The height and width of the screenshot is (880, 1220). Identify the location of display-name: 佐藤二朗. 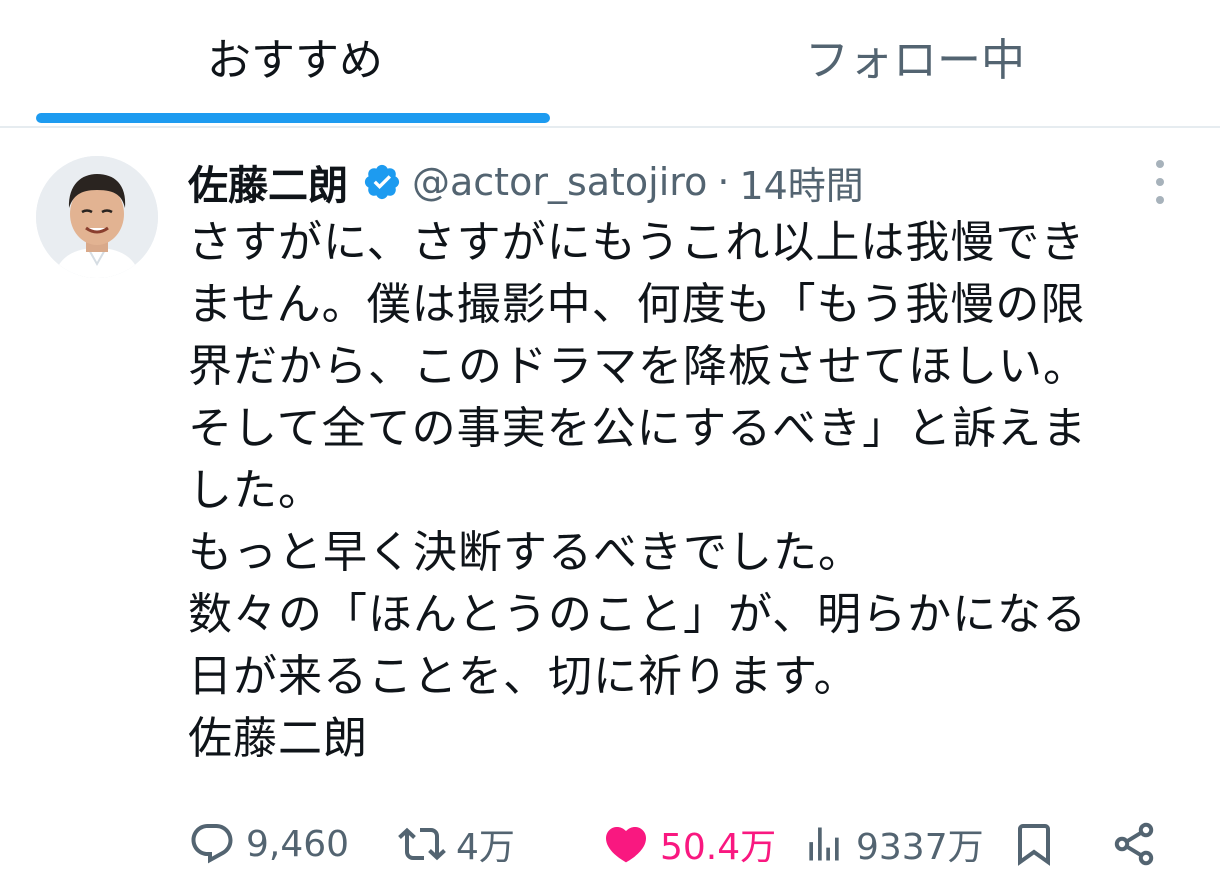
(268, 182).